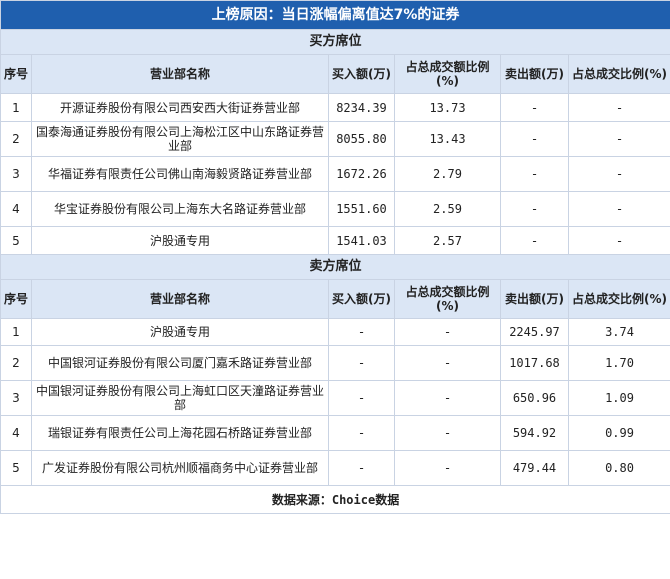 The image size is (670, 579). I want to click on cell-name: 中国银河证券股份有限公司上海虹口区天潼路证券营业部, so click(180, 398).